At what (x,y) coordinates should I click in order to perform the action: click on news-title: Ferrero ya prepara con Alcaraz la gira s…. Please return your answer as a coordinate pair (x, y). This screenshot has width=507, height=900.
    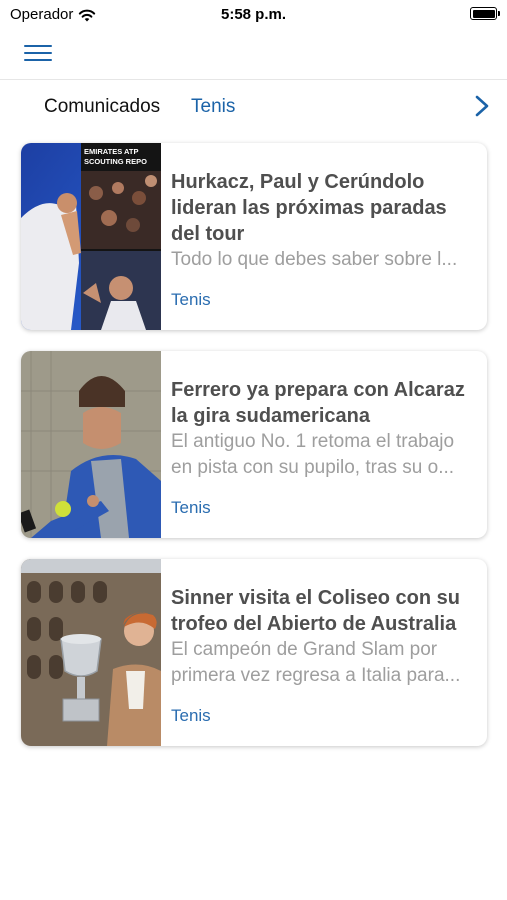
    Looking at the image, I should click on (318, 403).